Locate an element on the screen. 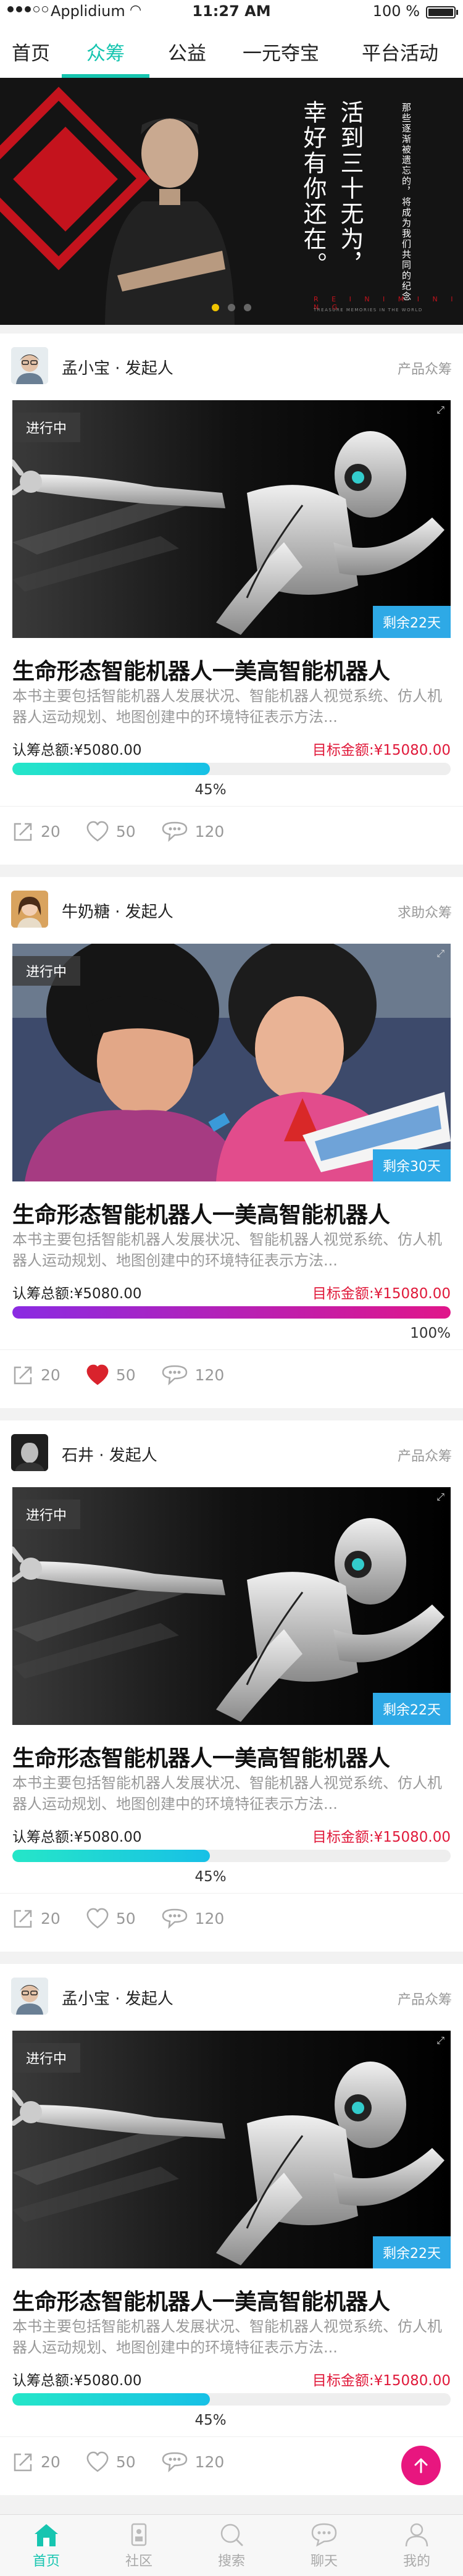 The width and height of the screenshot is (463, 2576). bottom-tab-chat: 聊天 is located at coordinates (324, 2546).